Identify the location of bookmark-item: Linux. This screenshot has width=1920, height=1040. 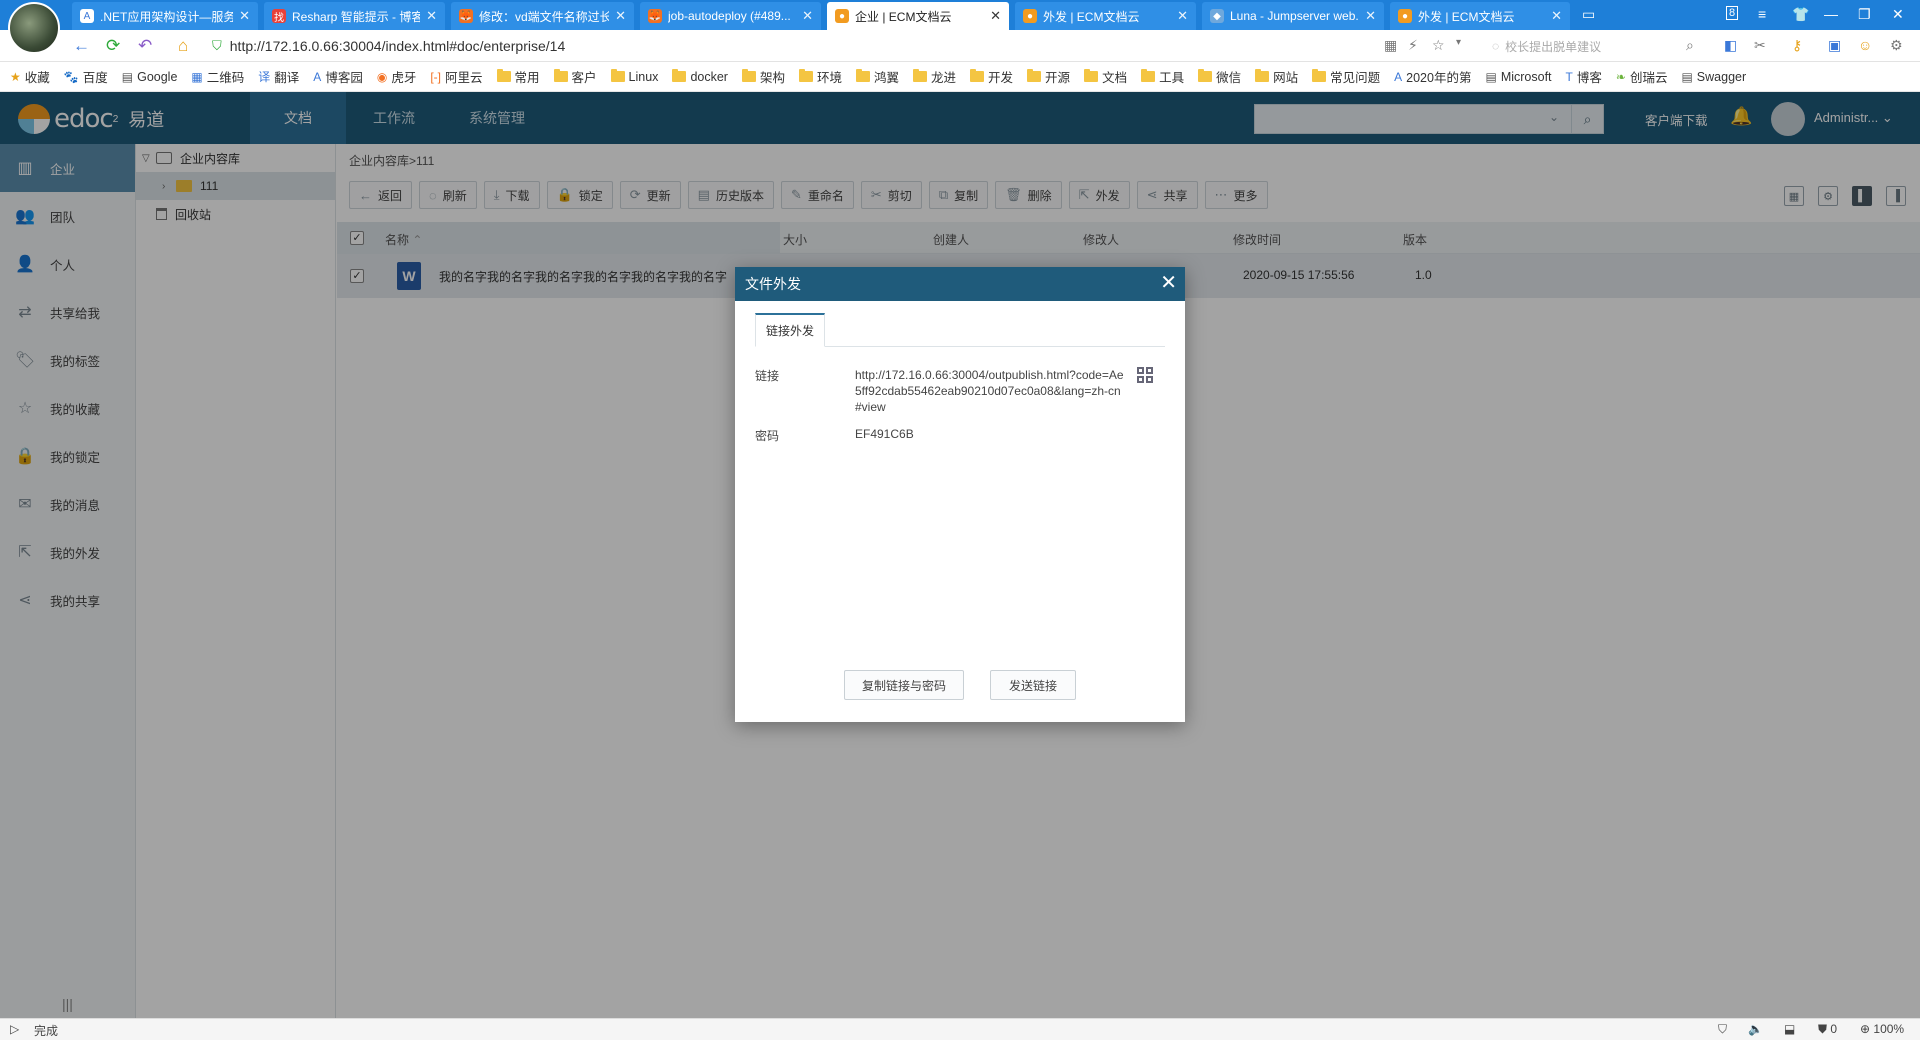
(634, 76).